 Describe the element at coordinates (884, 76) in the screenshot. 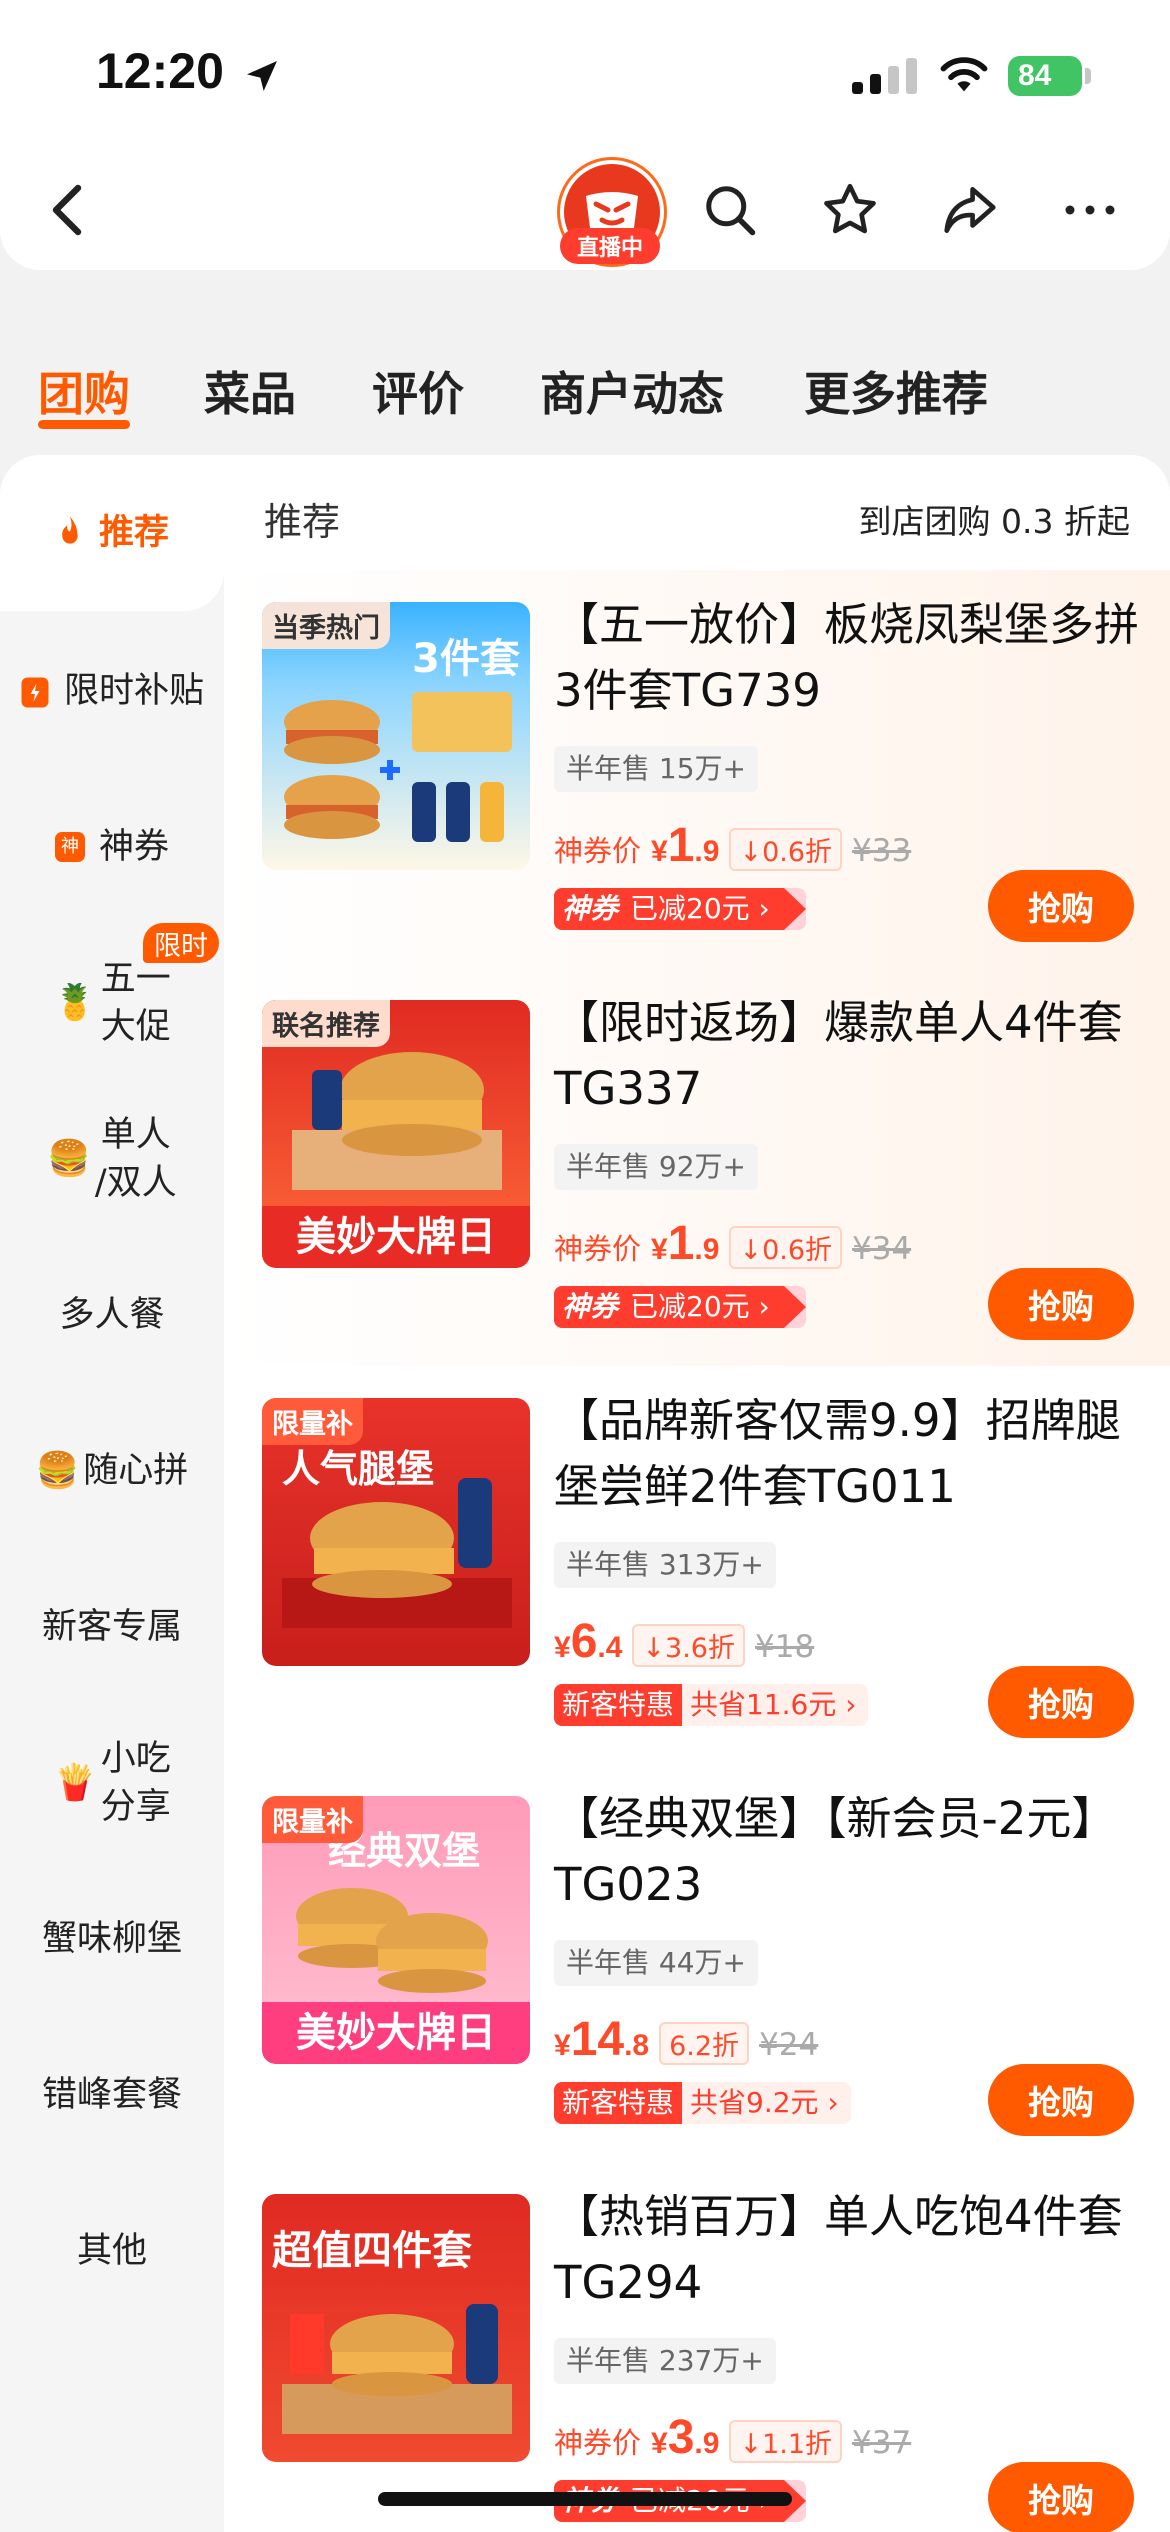

I see `cellular-signal-icon` at that location.